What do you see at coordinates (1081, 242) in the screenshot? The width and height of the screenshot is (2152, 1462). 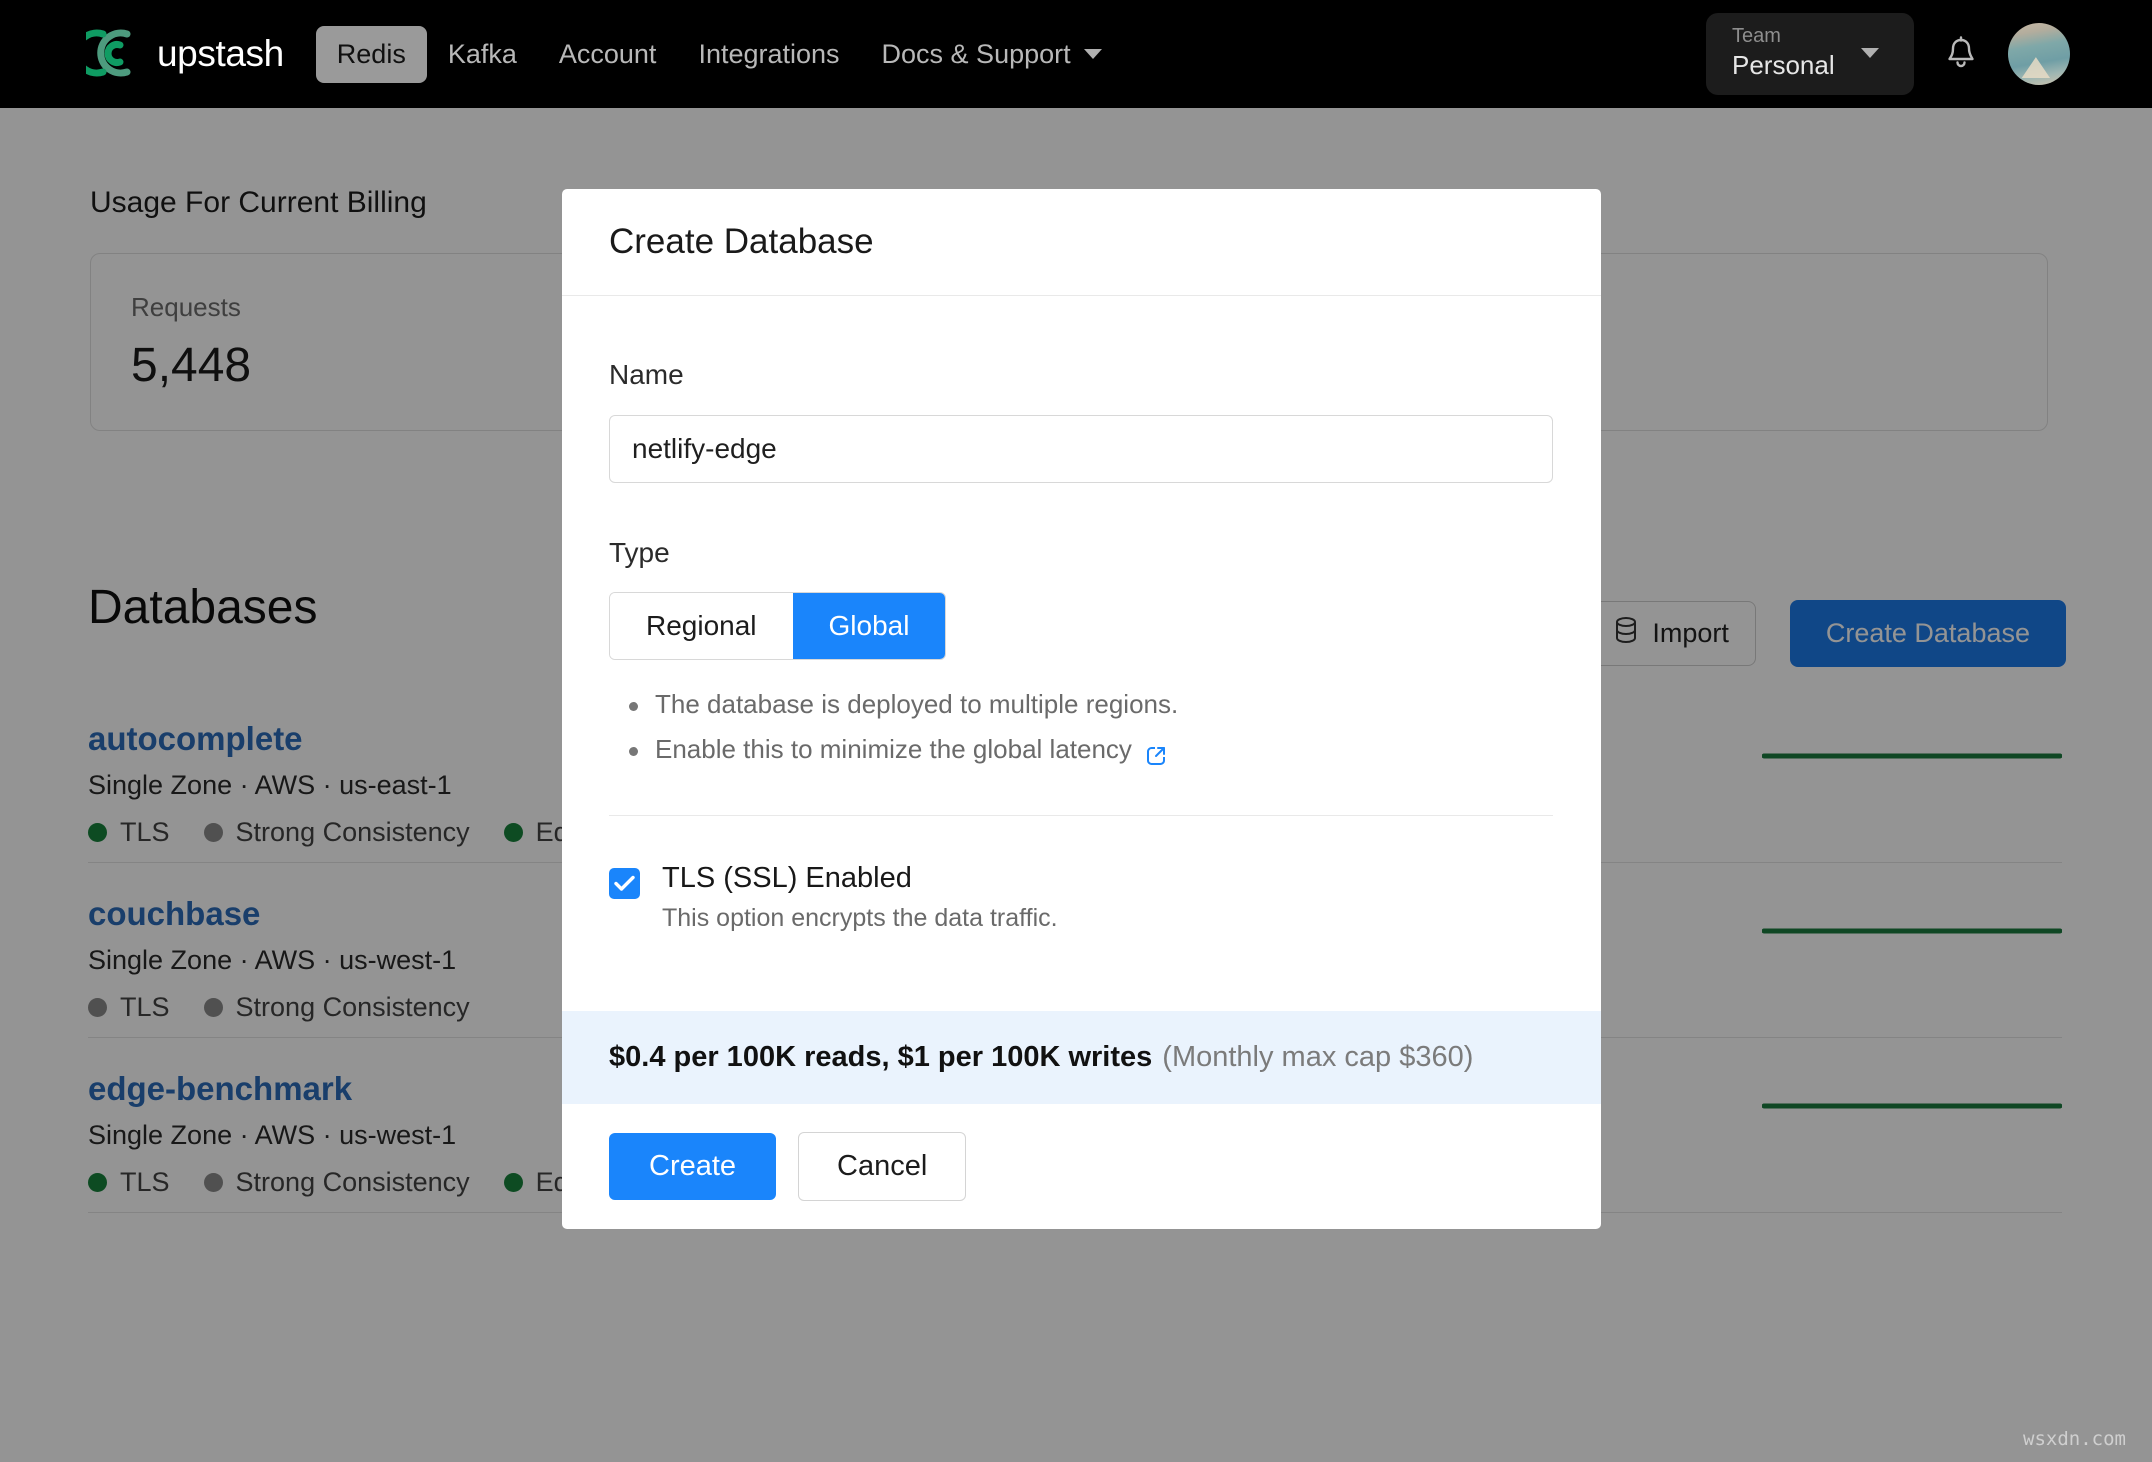 I see `dialog-header: Create Database` at bounding box center [1081, 242].